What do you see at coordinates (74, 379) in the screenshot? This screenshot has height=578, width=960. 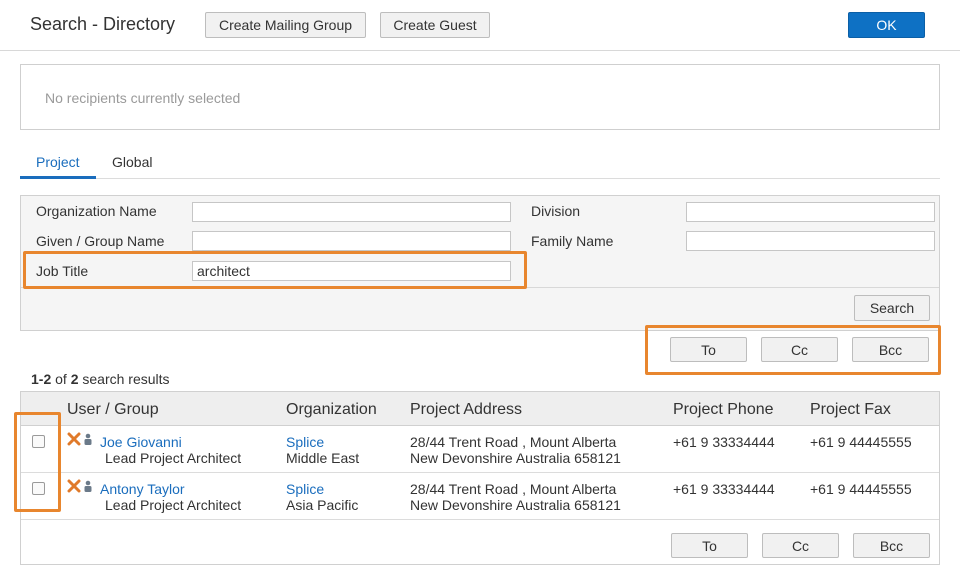 I see `results-total: 2` at bounding box center [74, 379].